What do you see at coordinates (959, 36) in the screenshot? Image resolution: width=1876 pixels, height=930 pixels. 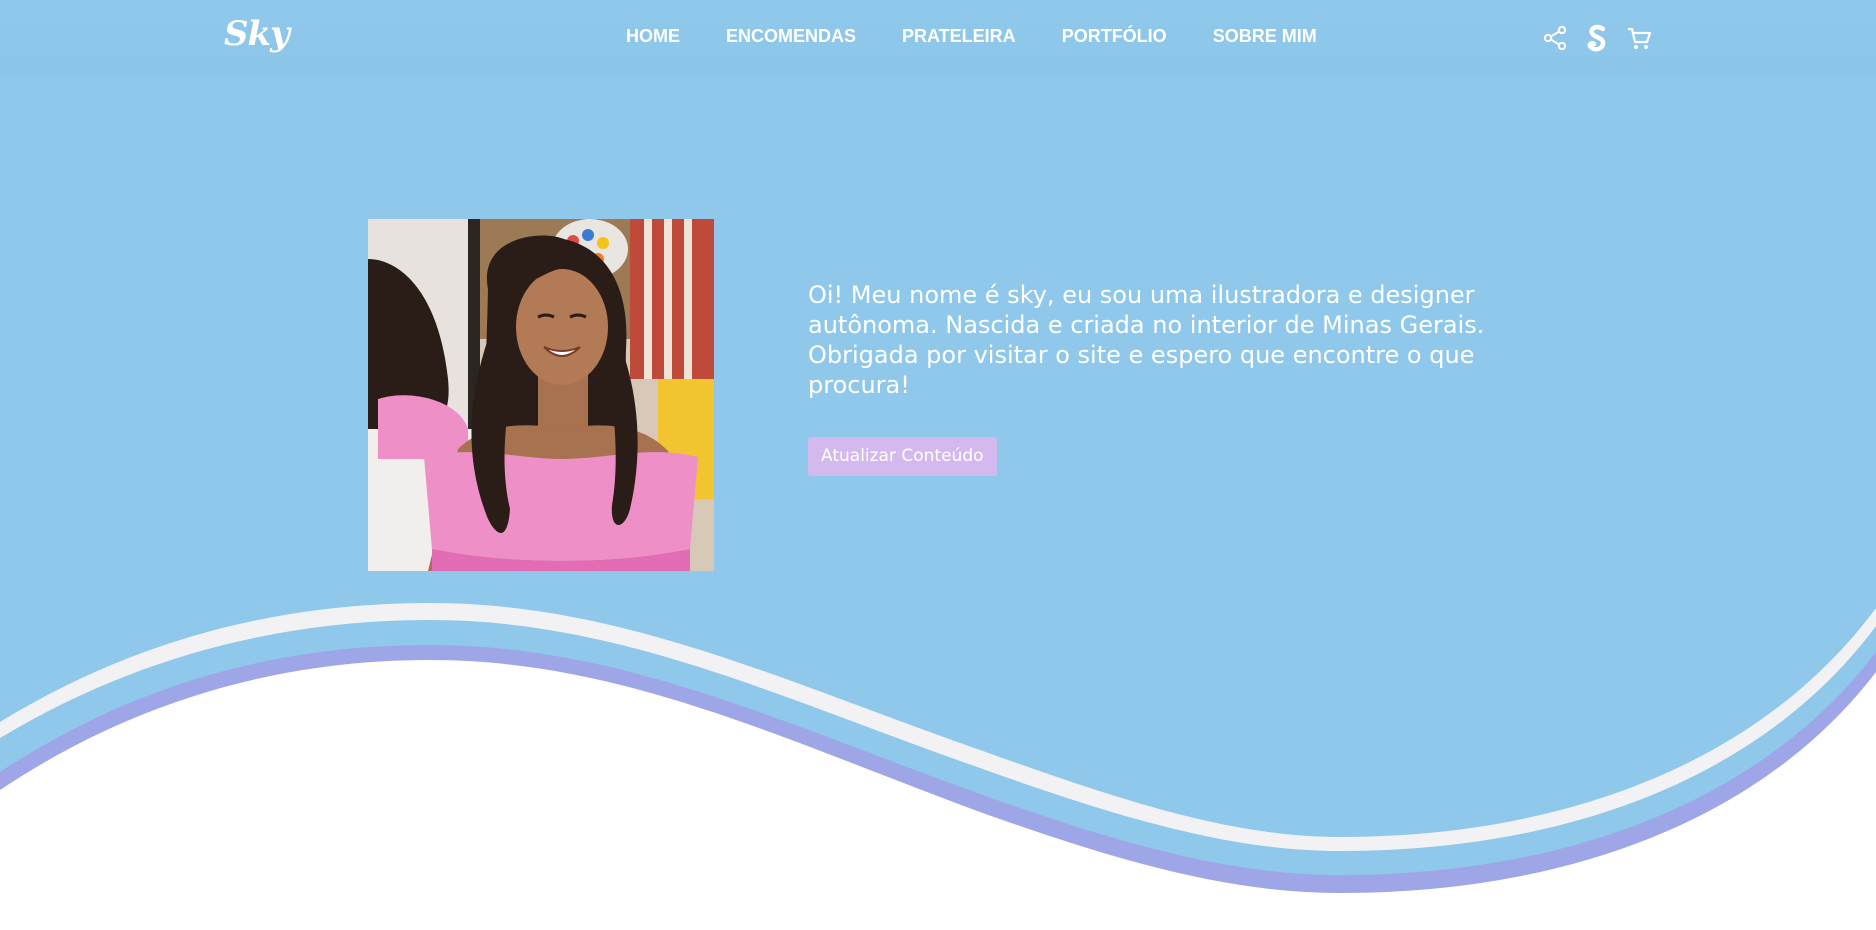 I see `nav-item-prateleira: PRATELEIRA` at bounding box center [959, 36].